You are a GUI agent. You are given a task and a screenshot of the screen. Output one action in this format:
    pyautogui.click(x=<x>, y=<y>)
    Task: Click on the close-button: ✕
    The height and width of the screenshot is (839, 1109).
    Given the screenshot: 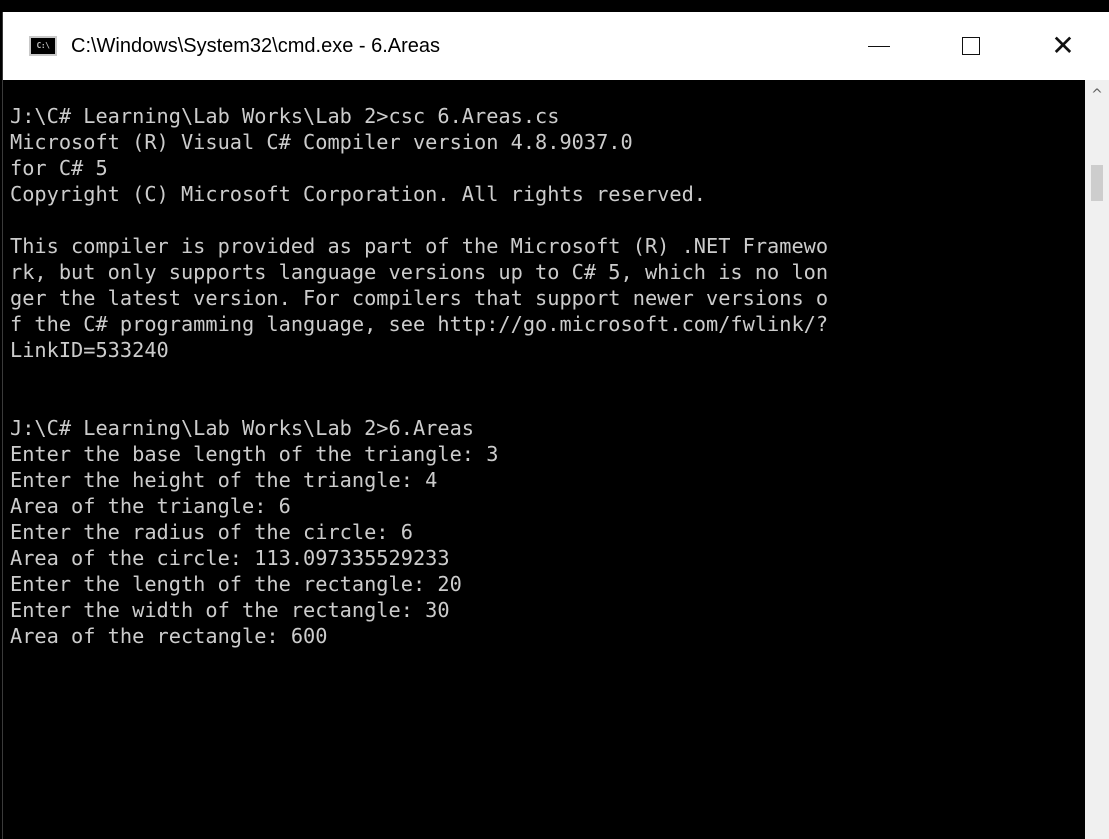 What is the action you would take?
    pyautogui.click(x=1063, y=46)
    